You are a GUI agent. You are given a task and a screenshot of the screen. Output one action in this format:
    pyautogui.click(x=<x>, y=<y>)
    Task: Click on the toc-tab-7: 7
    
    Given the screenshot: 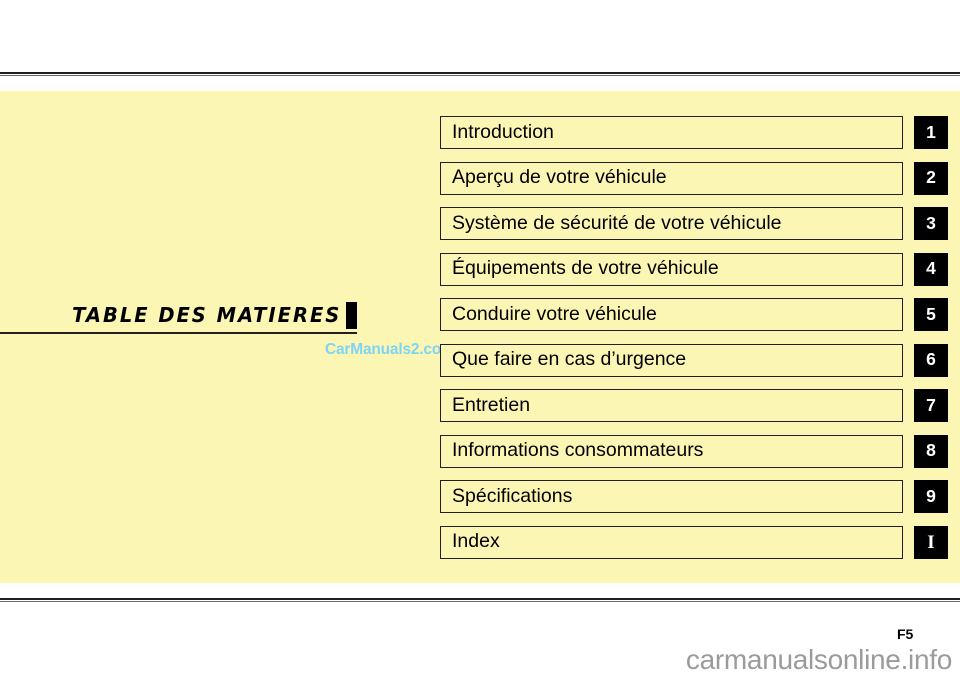 What is the action you would take?
    pyautogui.click(x=931, y=405)
    